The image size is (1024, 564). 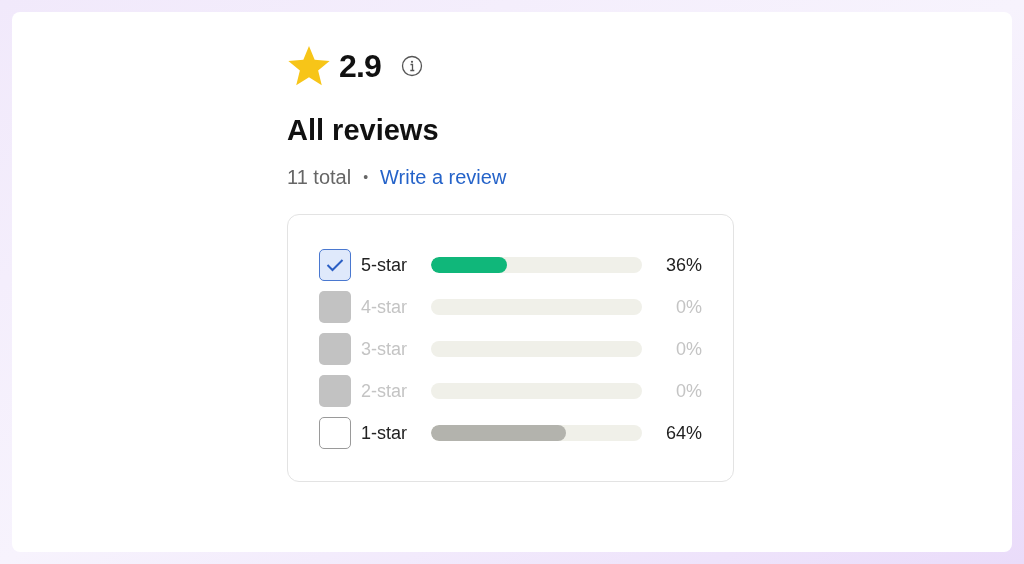 I want to click on reviews-heading: All reviews, so click(x=363, y=130).